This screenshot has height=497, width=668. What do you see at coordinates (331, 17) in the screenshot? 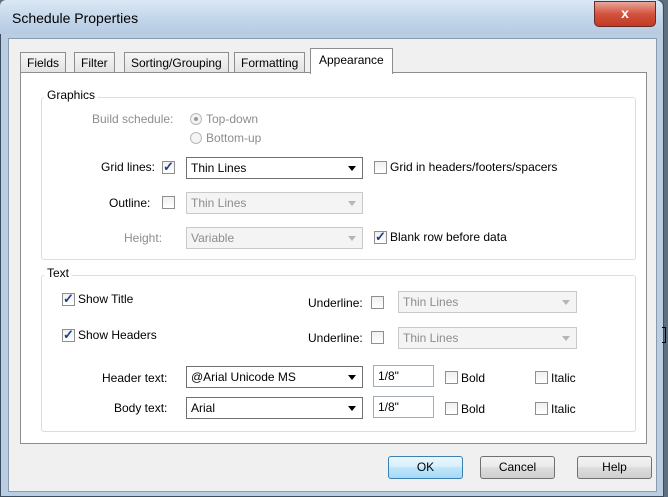
I see `title-bar: Schedule Properties` at bounding box center [331, 17].